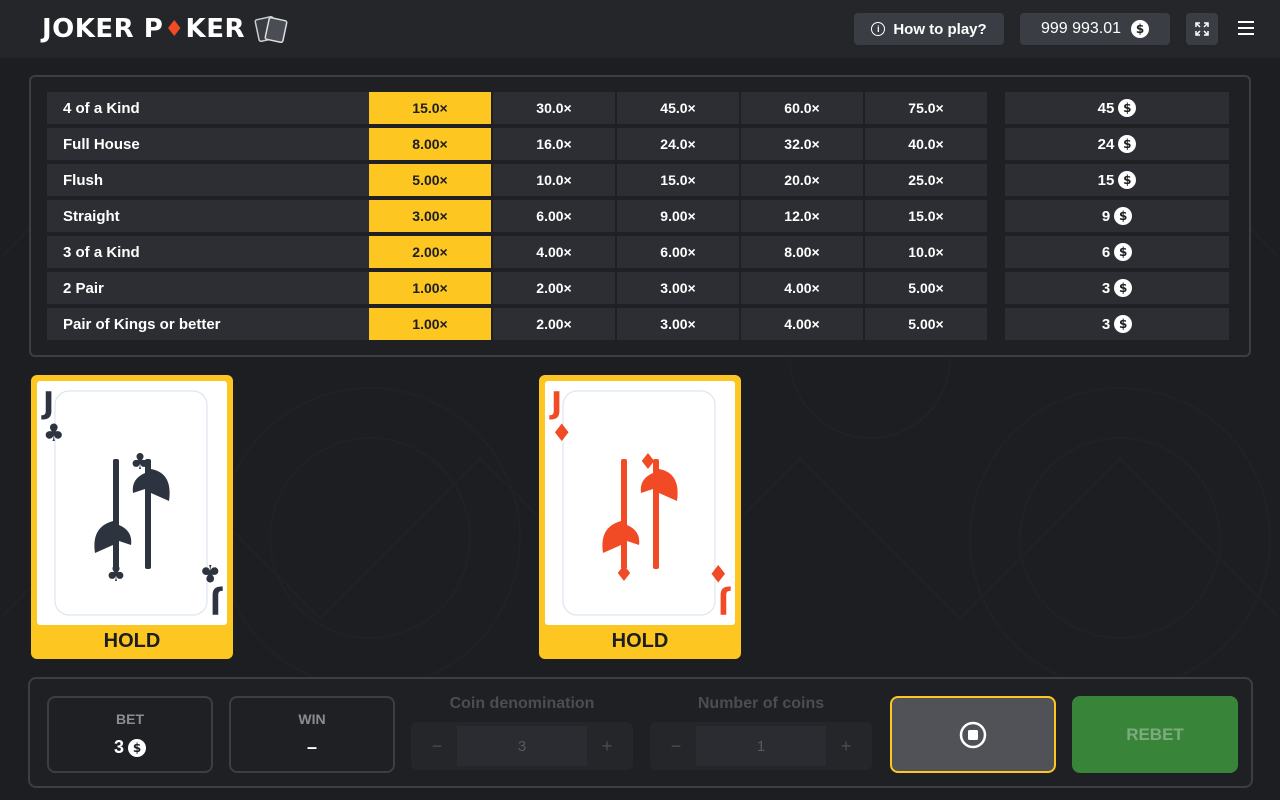 The image size is (1280, 800). What do you see at coordinates (1246, 28) in the screenshot?
I see `hamburger-menu-icon` at bounding box center [1246, 28].